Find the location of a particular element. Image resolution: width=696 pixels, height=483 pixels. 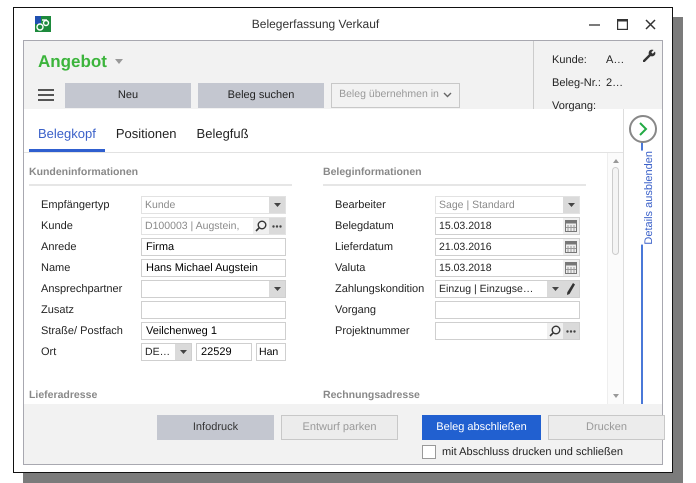

scroll-down-icon is located at coordinates (615, 396).